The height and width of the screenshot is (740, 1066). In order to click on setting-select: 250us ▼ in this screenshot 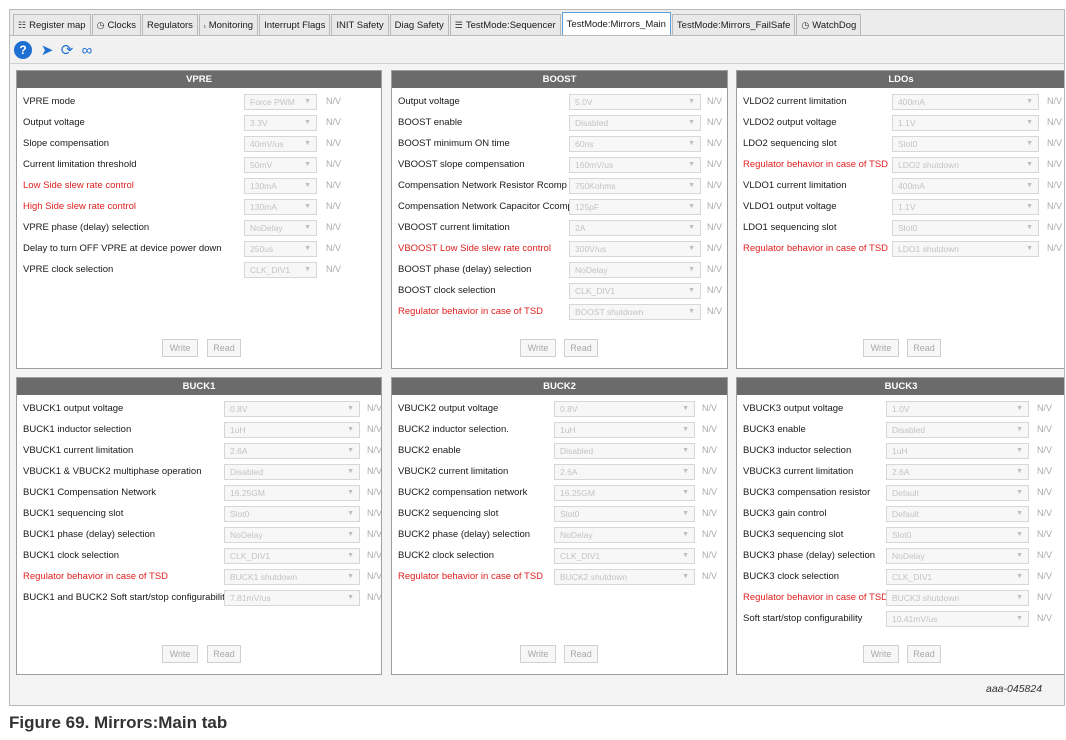, I will do `click(280, 249)`.